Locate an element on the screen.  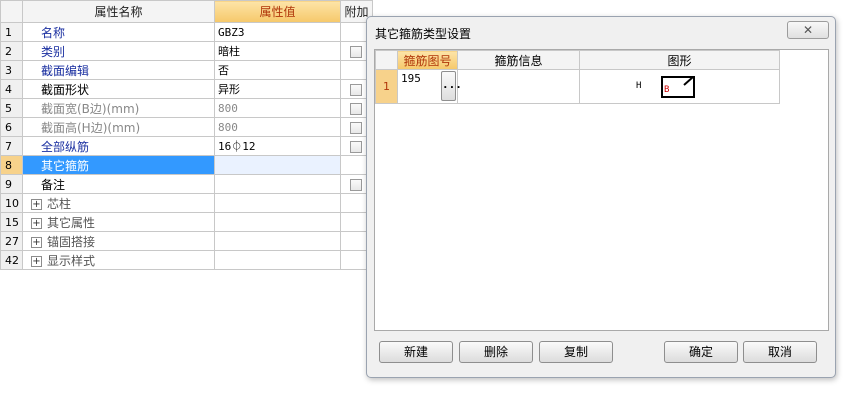
row-number: 15 is located at coordinates (11, 222).